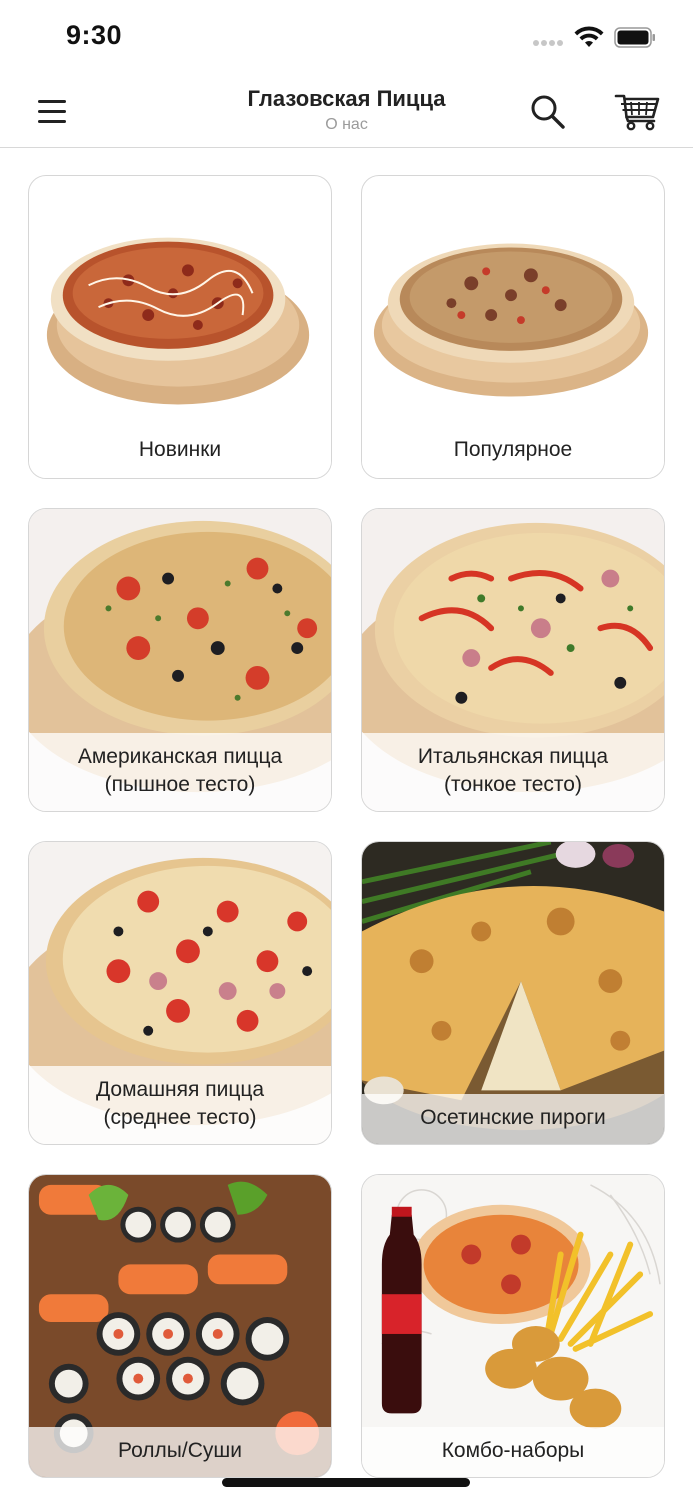 The image size is (693, 1500). I want to click on category-label: Популярное, so click(513, 457).